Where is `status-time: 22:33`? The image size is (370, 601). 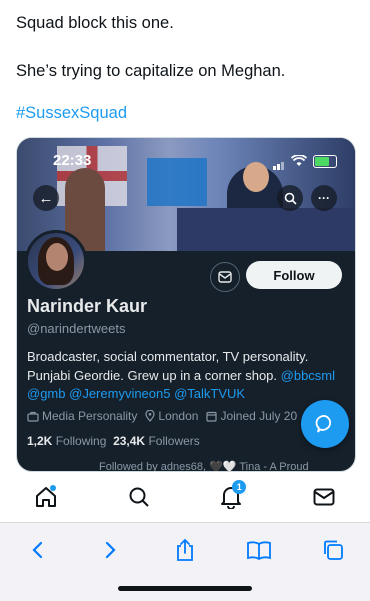
status-time: 22:33 is located at coordinates (72, 160).